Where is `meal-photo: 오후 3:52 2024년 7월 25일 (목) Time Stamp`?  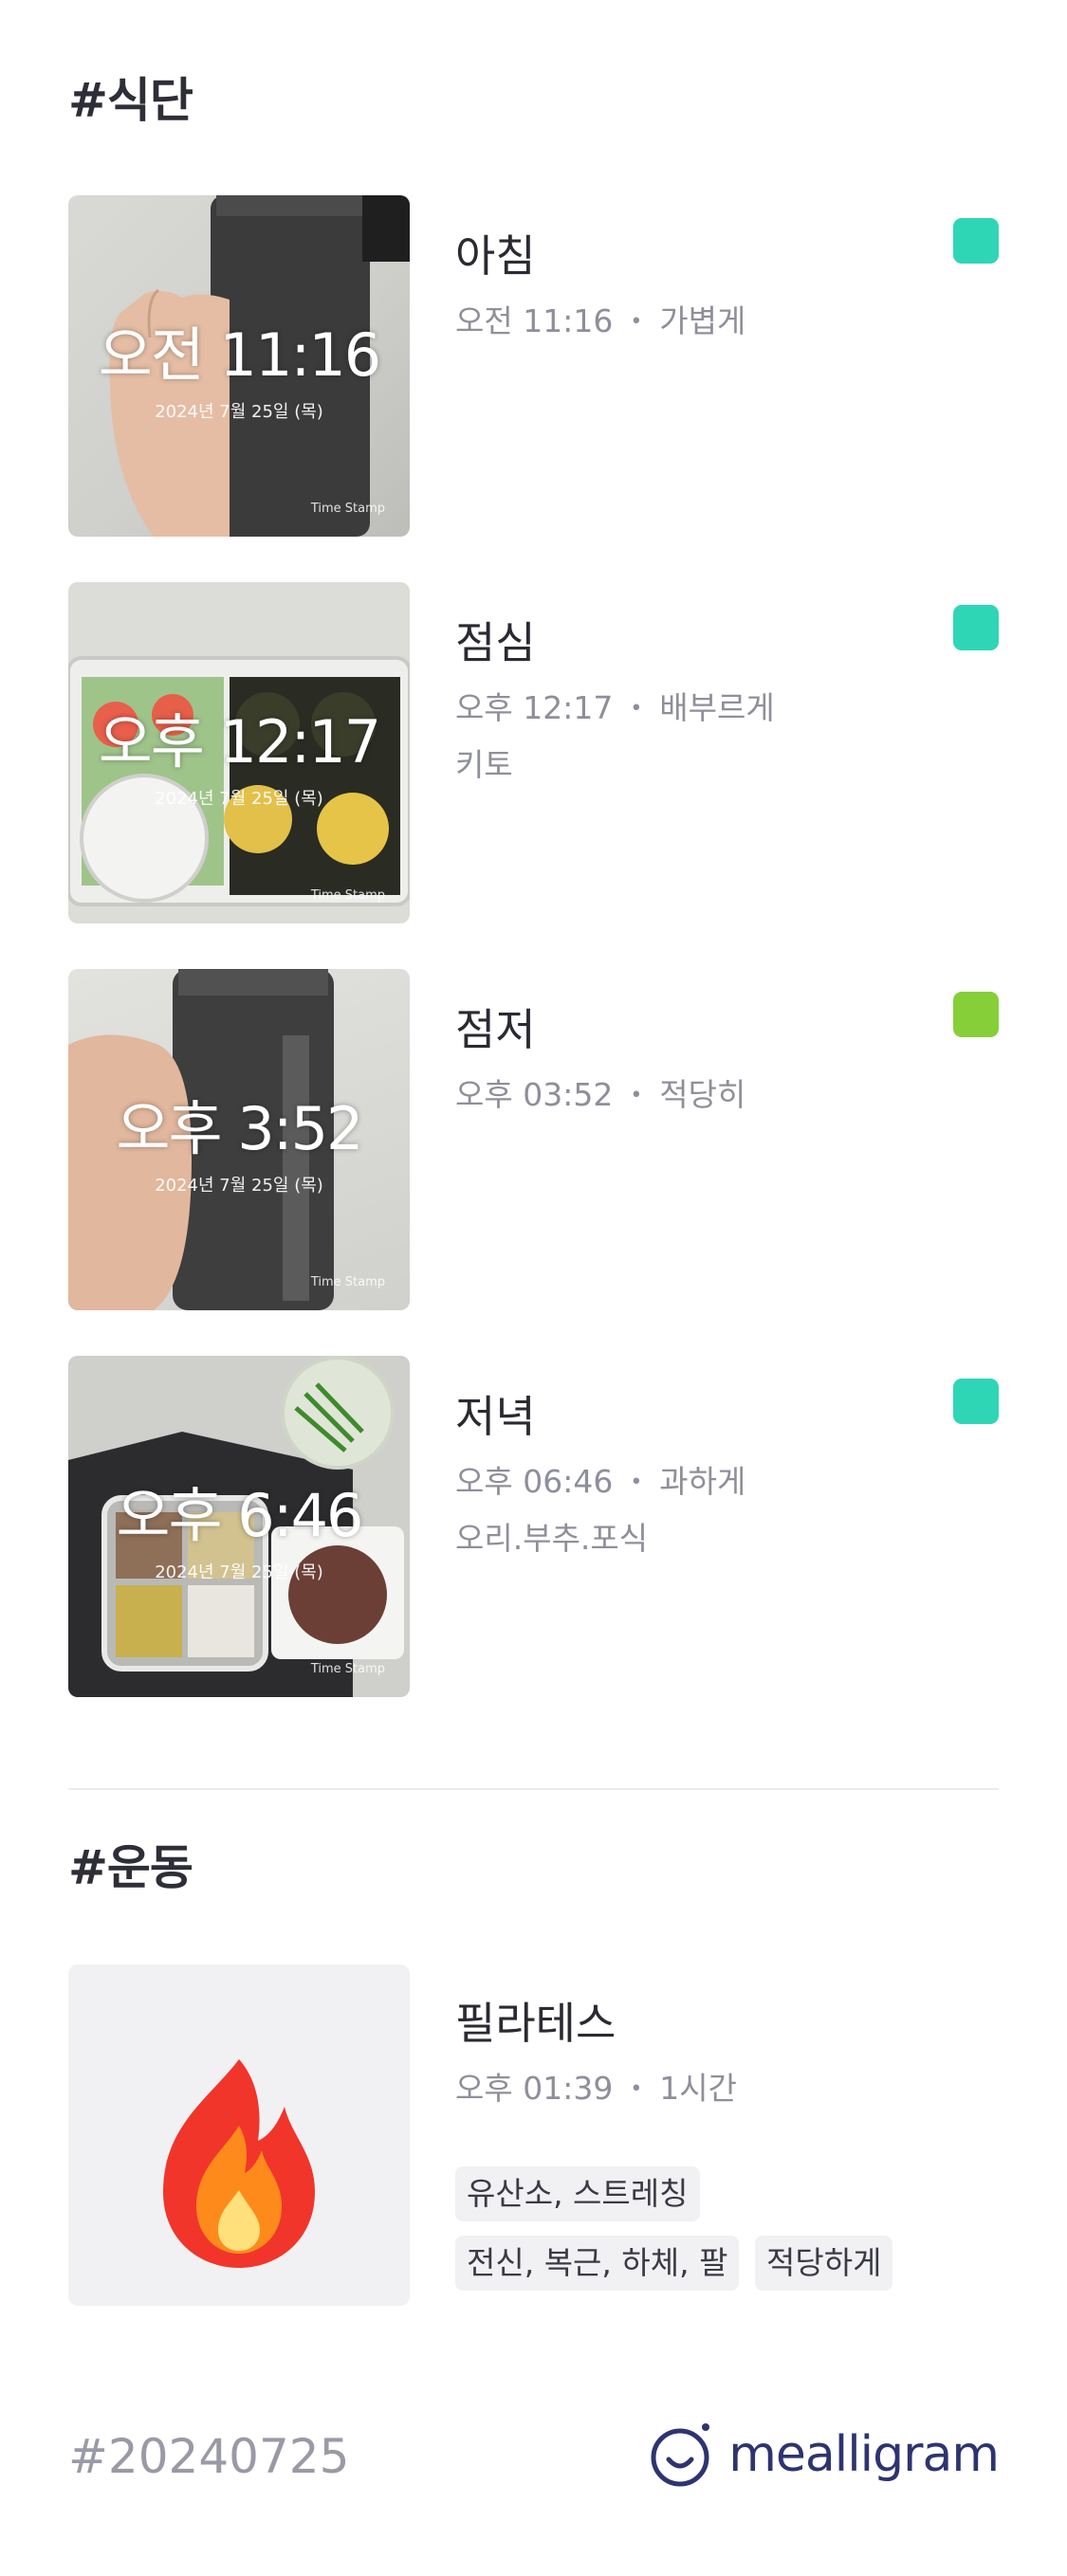
meal-photo: 오후 3:52 2024년 7월 25일 (목) Time Stamp is located at coordinates (239, 1139).